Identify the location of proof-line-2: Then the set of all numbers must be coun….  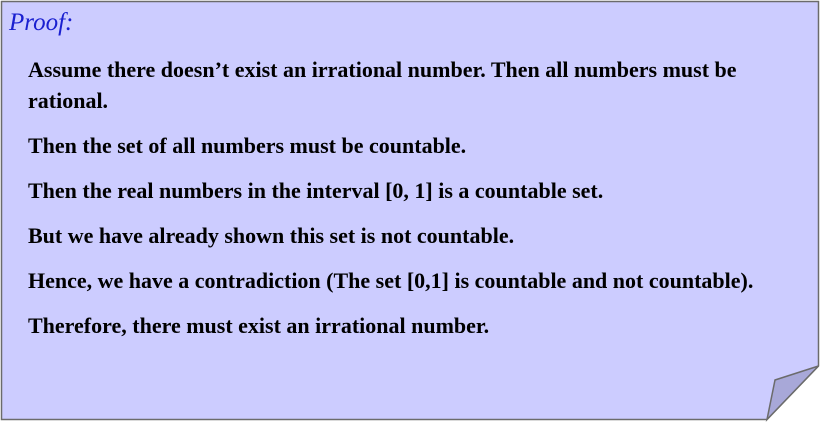
(247, 145).